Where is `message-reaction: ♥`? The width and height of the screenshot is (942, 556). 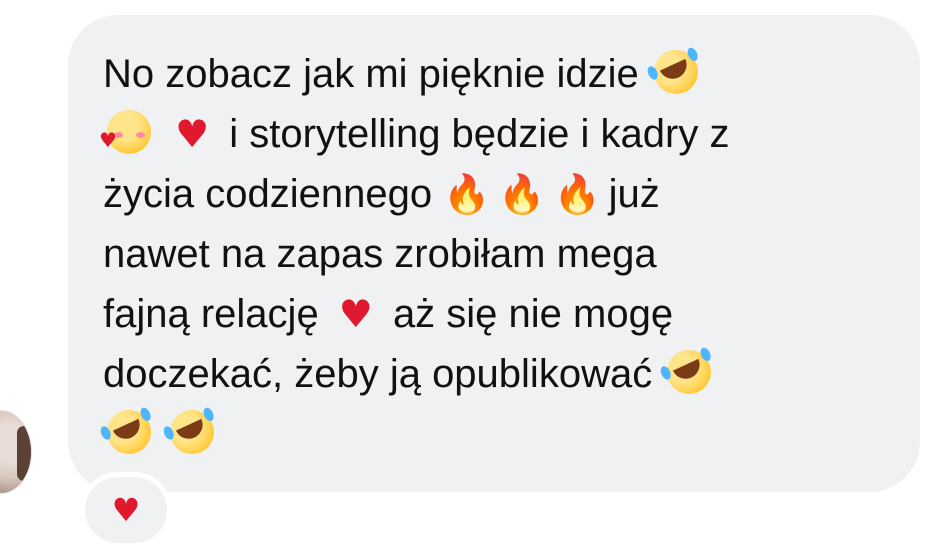
message-reaction: ♥ is located at coordinates (126, 510).